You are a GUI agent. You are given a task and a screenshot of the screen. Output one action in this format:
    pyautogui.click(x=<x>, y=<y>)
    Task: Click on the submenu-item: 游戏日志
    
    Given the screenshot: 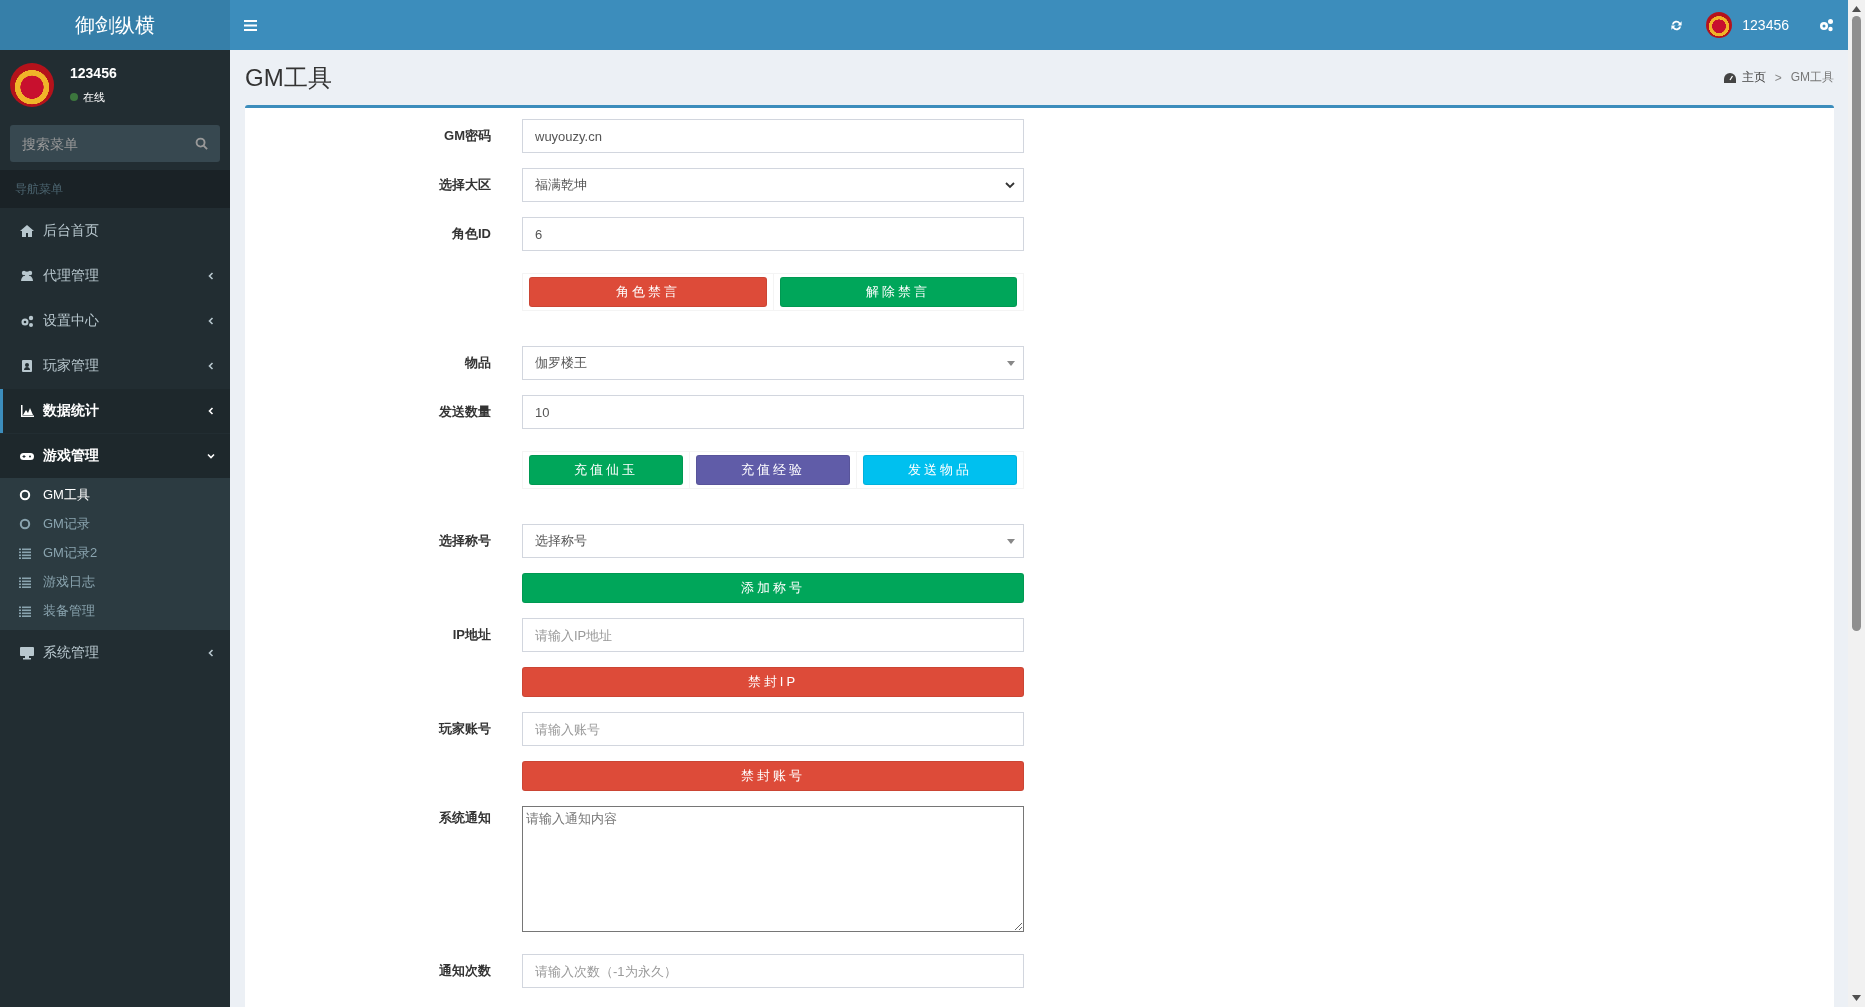 What is the action you would take?
    pyautogui.click(x=115, y=582)
    